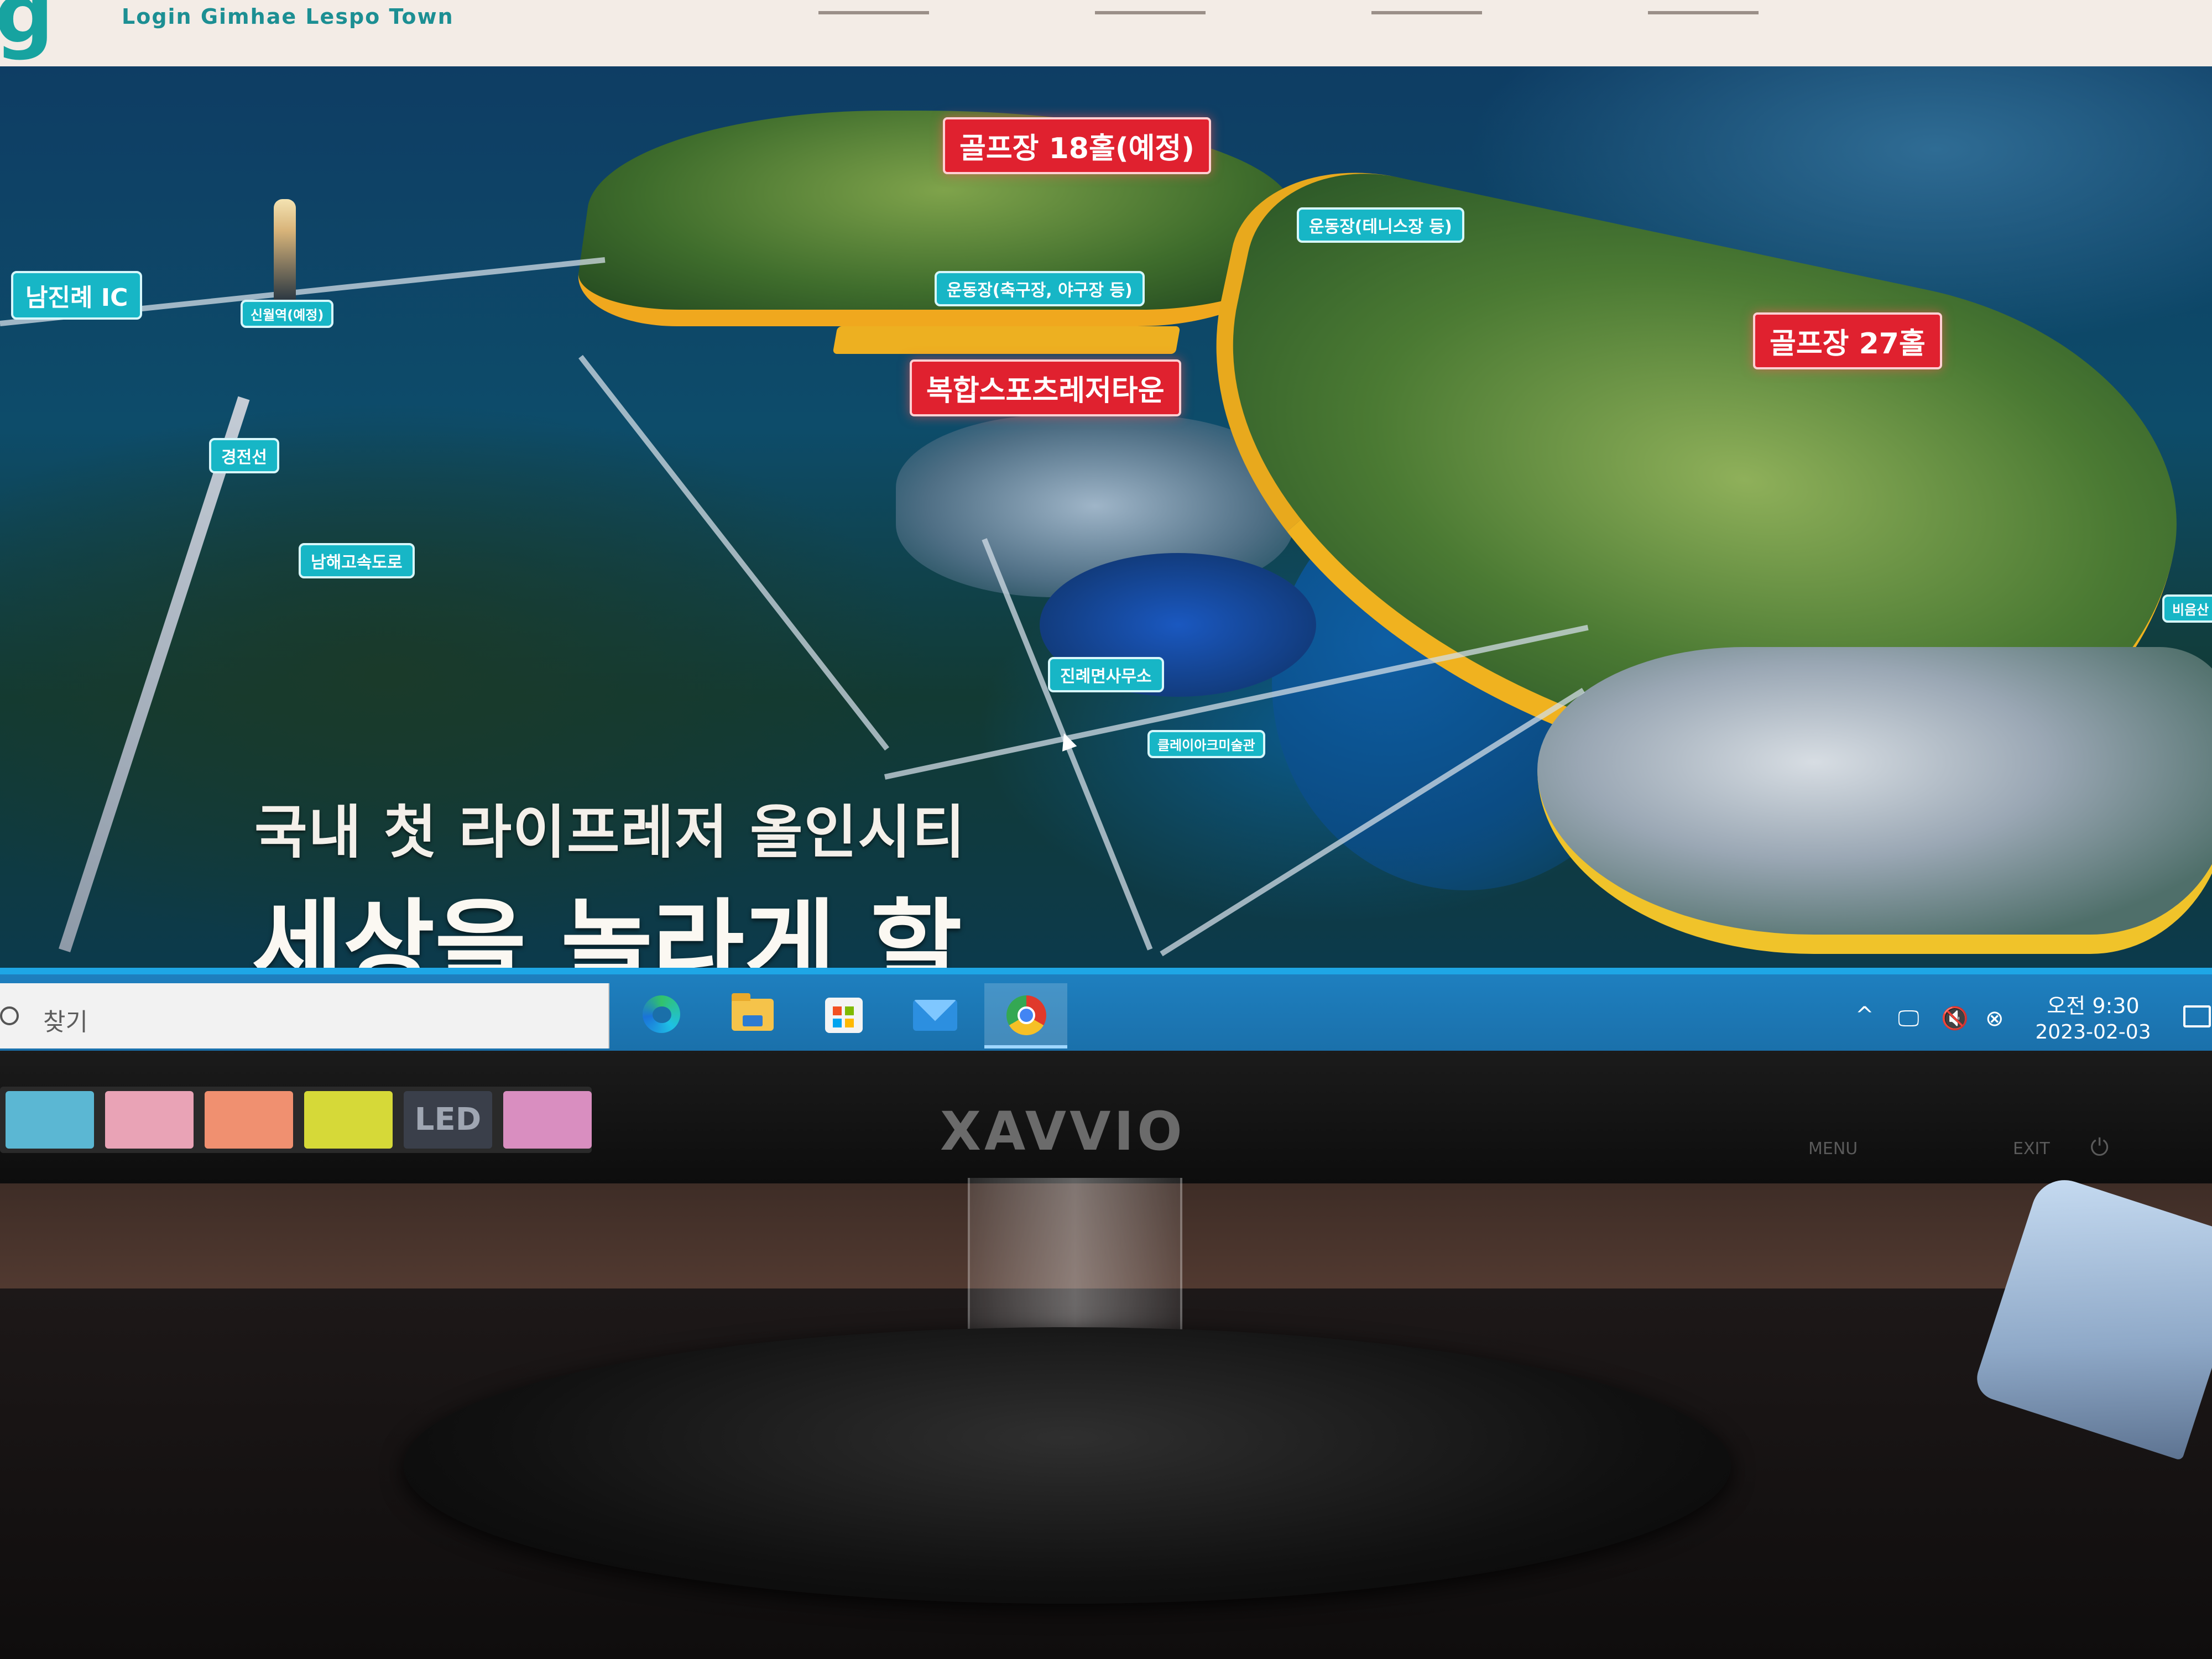  Describe the element at coordinates (287, 314) in the screenshot. I see `label-station: 신월역(예정)` at that location.